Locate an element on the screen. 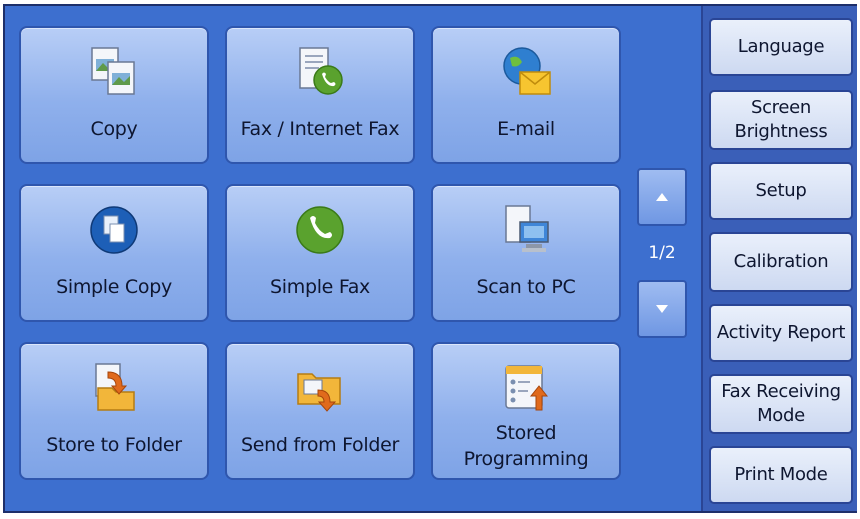  send-from-folder-label: Send from Folder is located at coordinates (320, 445).